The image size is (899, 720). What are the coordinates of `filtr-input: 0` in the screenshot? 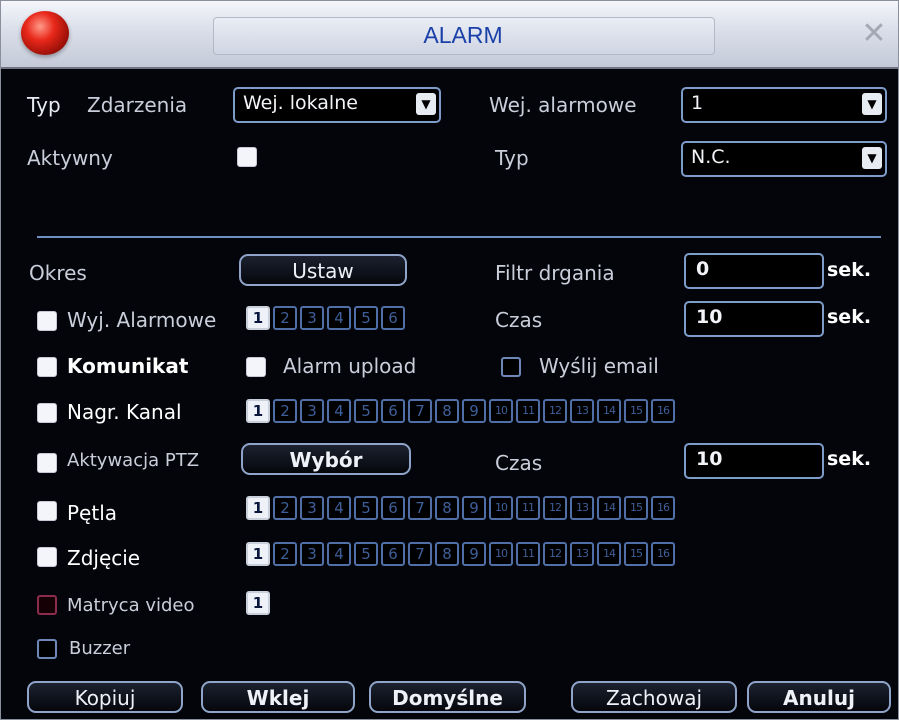 It's located at (754, 271).